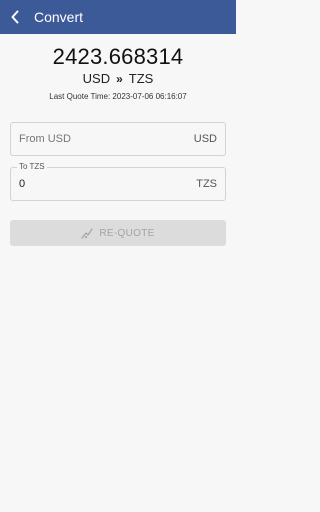  What do you see at coordinates (118, 181) in the screenshot?
I see `to-amount-input: To TZS 0 TZS` at bounding box center [118, 181].